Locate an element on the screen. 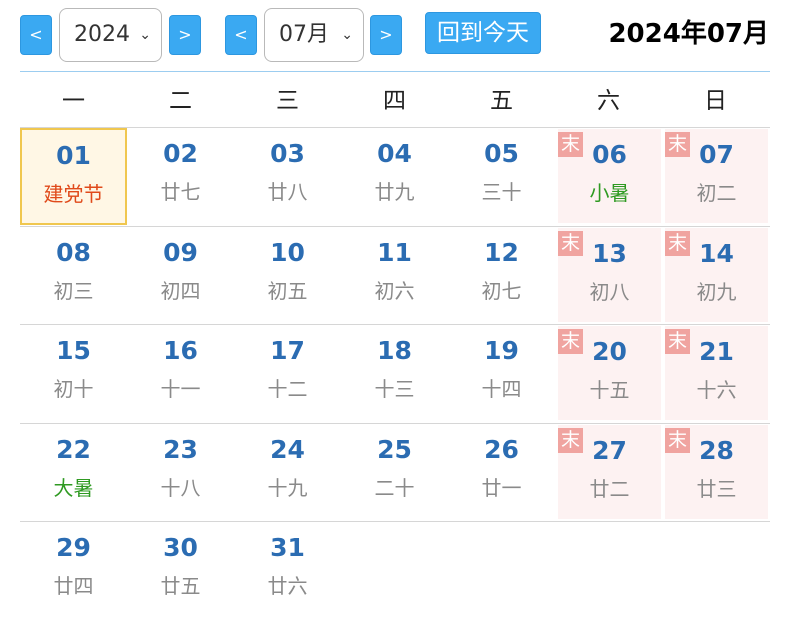  day-cell: 末 13 初八 is located at coordinates (609, 274).